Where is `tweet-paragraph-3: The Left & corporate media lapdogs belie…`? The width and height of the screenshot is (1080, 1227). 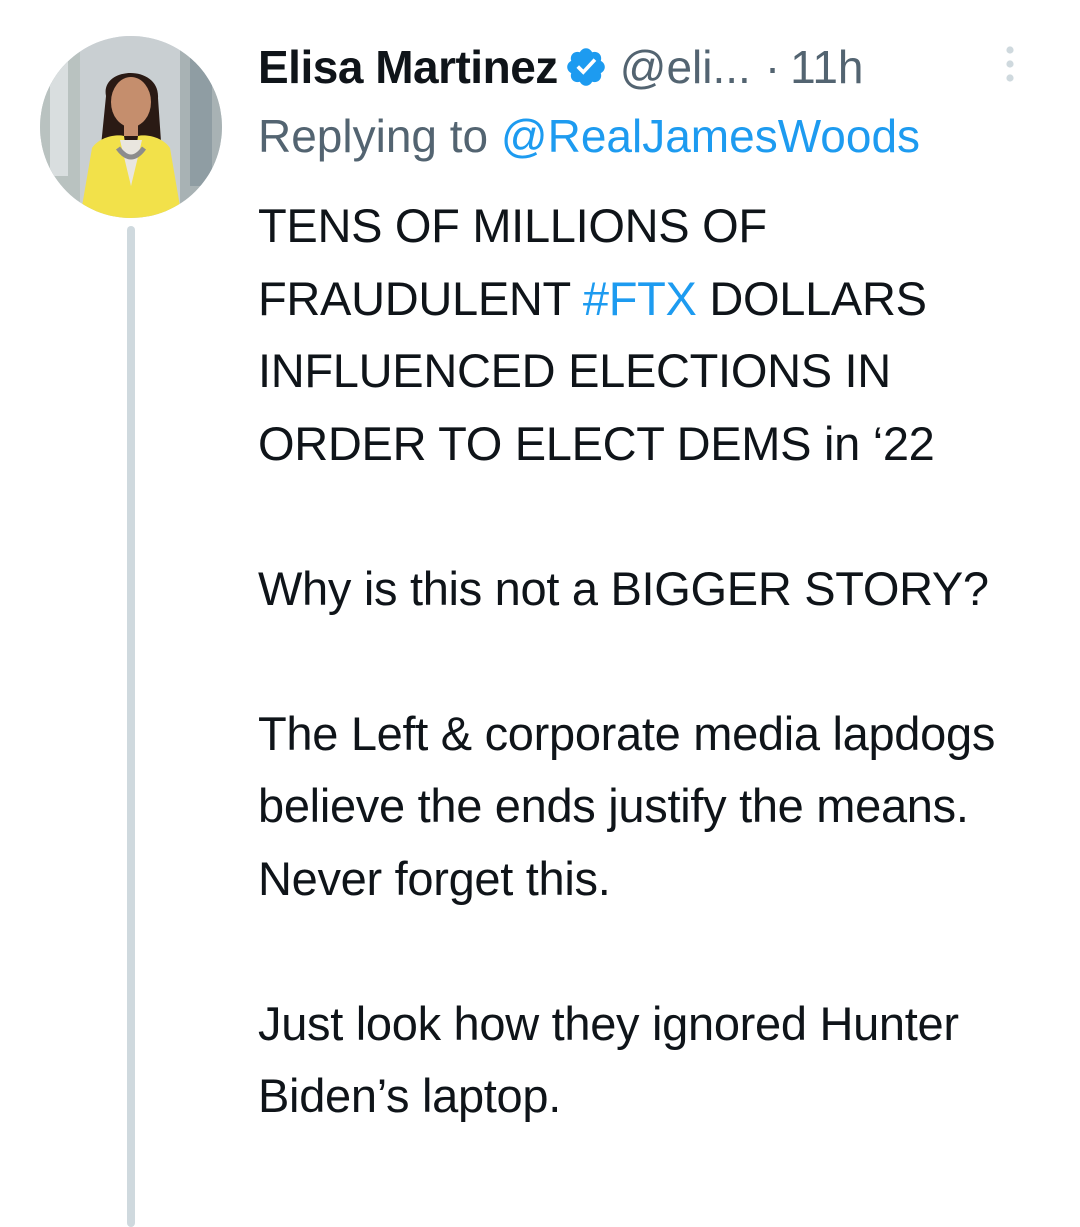
tweet-paragraph-3: The Left & corporate media lapdogs belie… is located at coordinates (627, 805).